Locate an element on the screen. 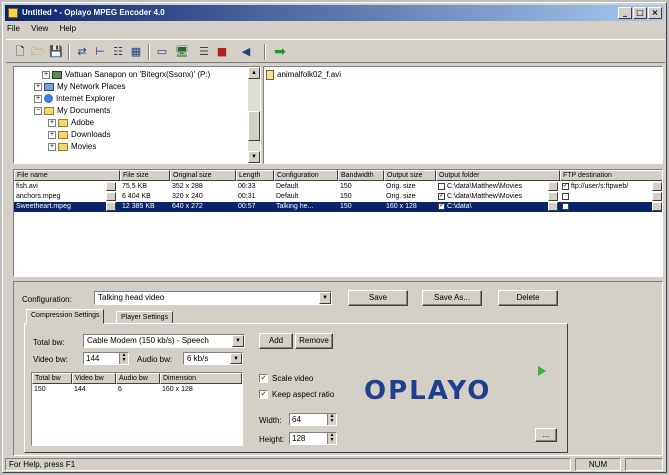 Image resolution: width=669 pixels, height=475 pixels. details-view-icon: ▦ is located at coordinates (136, 52).